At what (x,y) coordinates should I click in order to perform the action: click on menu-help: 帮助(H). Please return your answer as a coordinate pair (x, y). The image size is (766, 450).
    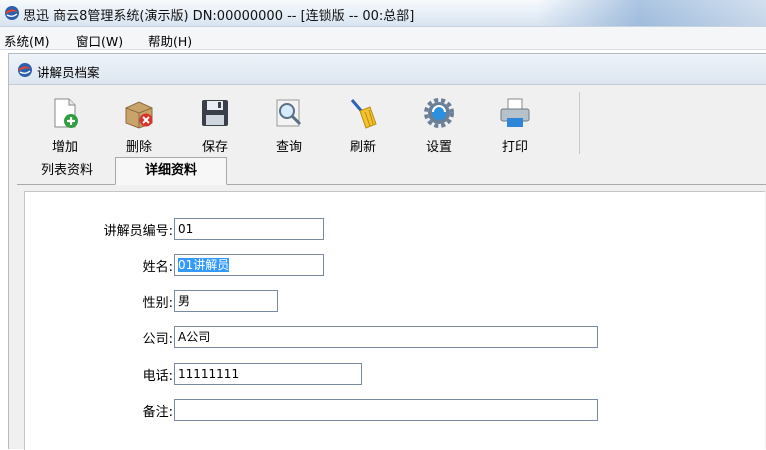
    Looking at the image, I should click on (170, 40).